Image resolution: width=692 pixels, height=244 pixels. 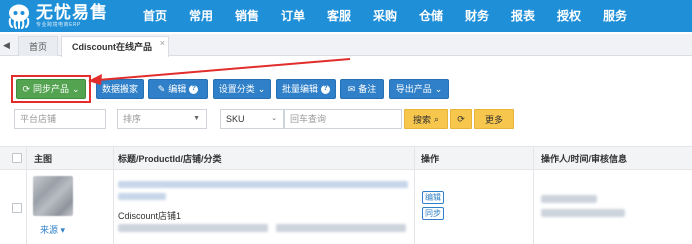 What do you see at coordinates (142, 196) in the screenshot?
I see `redacted-product-id` at bounding box center [142, 196].